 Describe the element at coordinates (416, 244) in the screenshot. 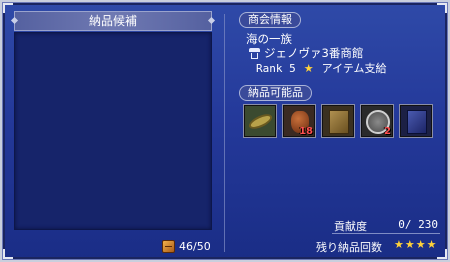

I see `remaining-deliveries-stars: ★★★★` at that location.